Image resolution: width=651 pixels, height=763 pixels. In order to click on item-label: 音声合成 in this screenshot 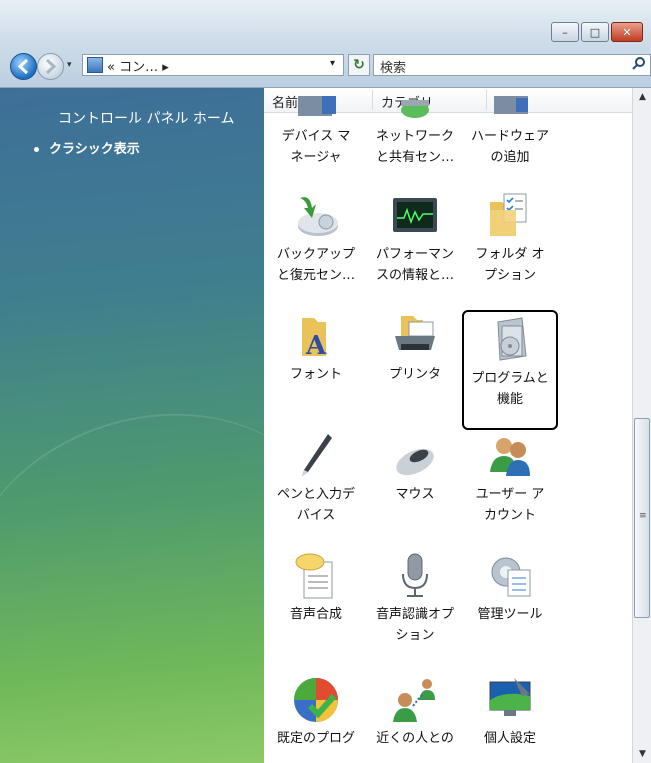, I will do `click(315, 614)`.